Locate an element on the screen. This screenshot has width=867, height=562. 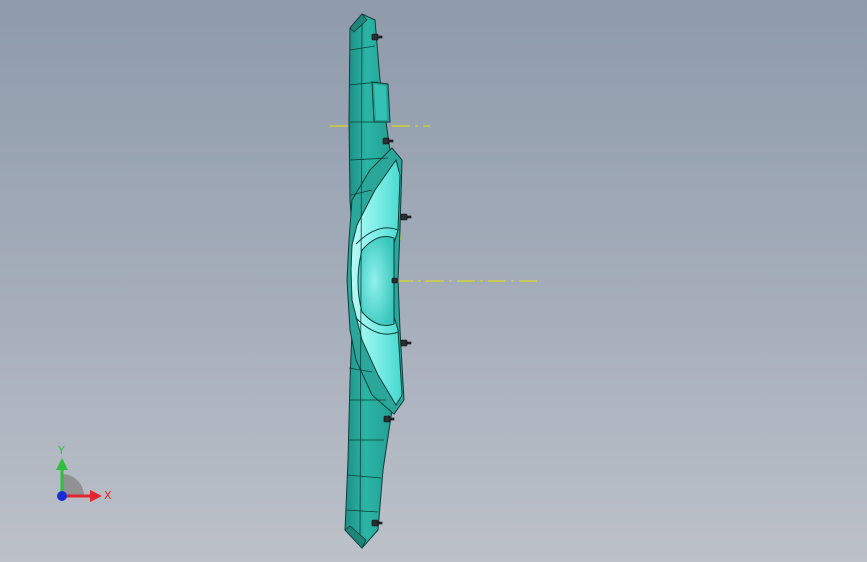
stud-top is located at coordinates (377, 37).